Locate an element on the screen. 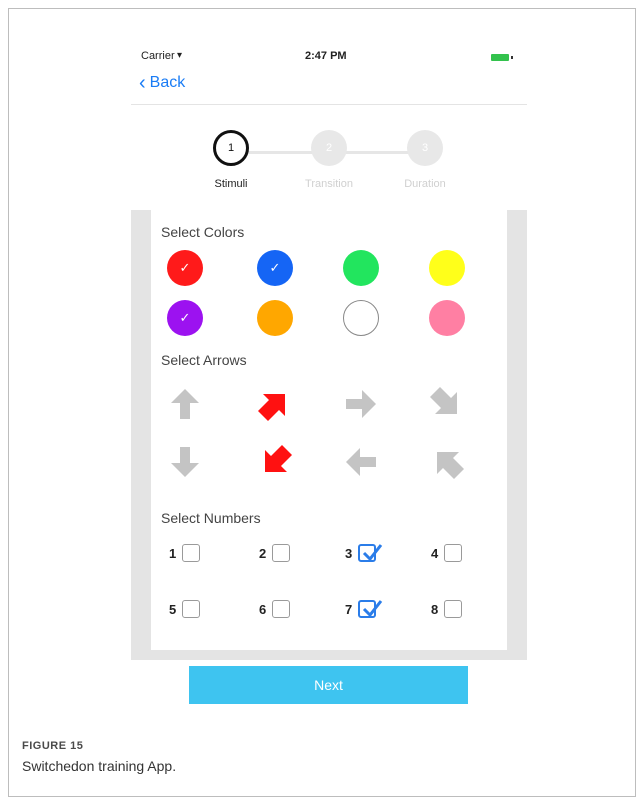 This screenshot has width=644, height=805. status-bar: Carrier ▾ 2:47 PM is located at coordinates (329, 58).